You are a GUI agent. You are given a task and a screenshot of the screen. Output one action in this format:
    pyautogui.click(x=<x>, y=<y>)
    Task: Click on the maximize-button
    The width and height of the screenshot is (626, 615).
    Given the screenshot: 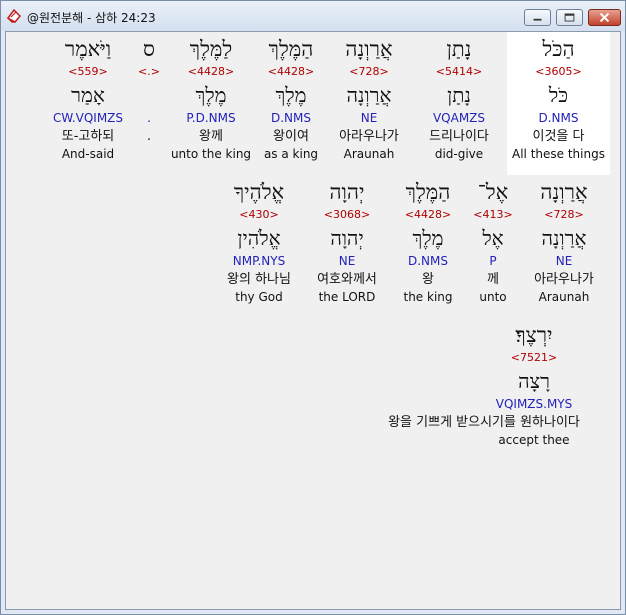 What is the action you would take?
    pyautogui.click(x=569, y=17)
    